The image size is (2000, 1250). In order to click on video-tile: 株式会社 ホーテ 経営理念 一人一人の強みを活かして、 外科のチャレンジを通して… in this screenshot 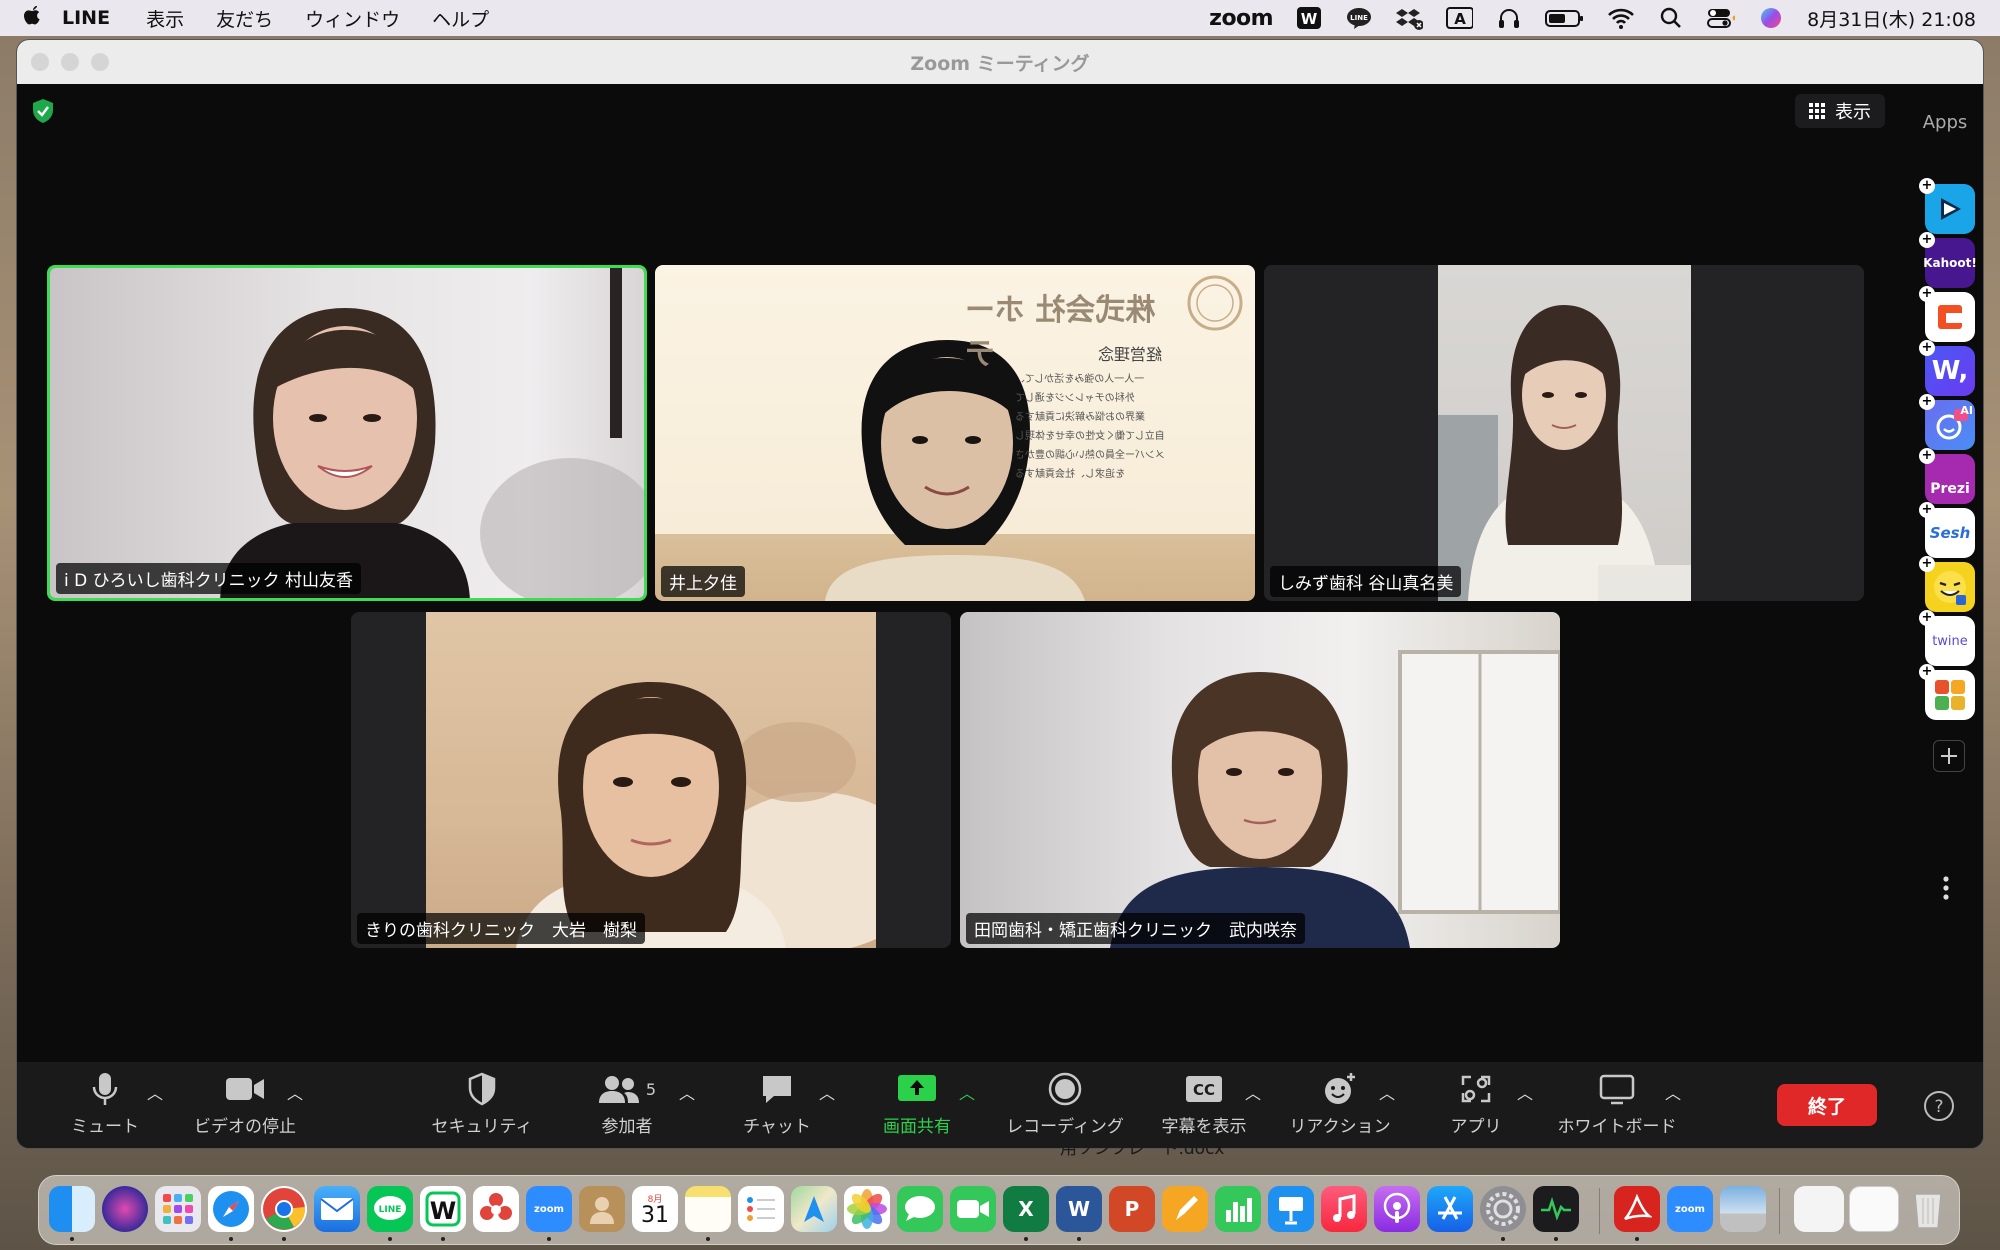, I will do `click(955, 433)`.